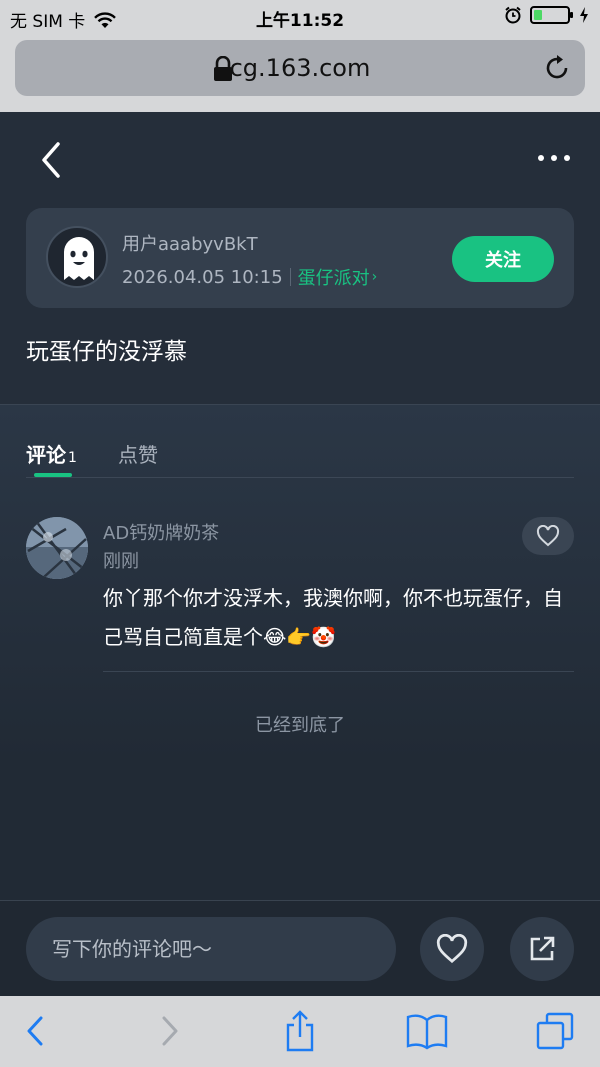 The width and height of the screenshot is (600, 1067). I want to click on alarm-icon, so click(513, 15).